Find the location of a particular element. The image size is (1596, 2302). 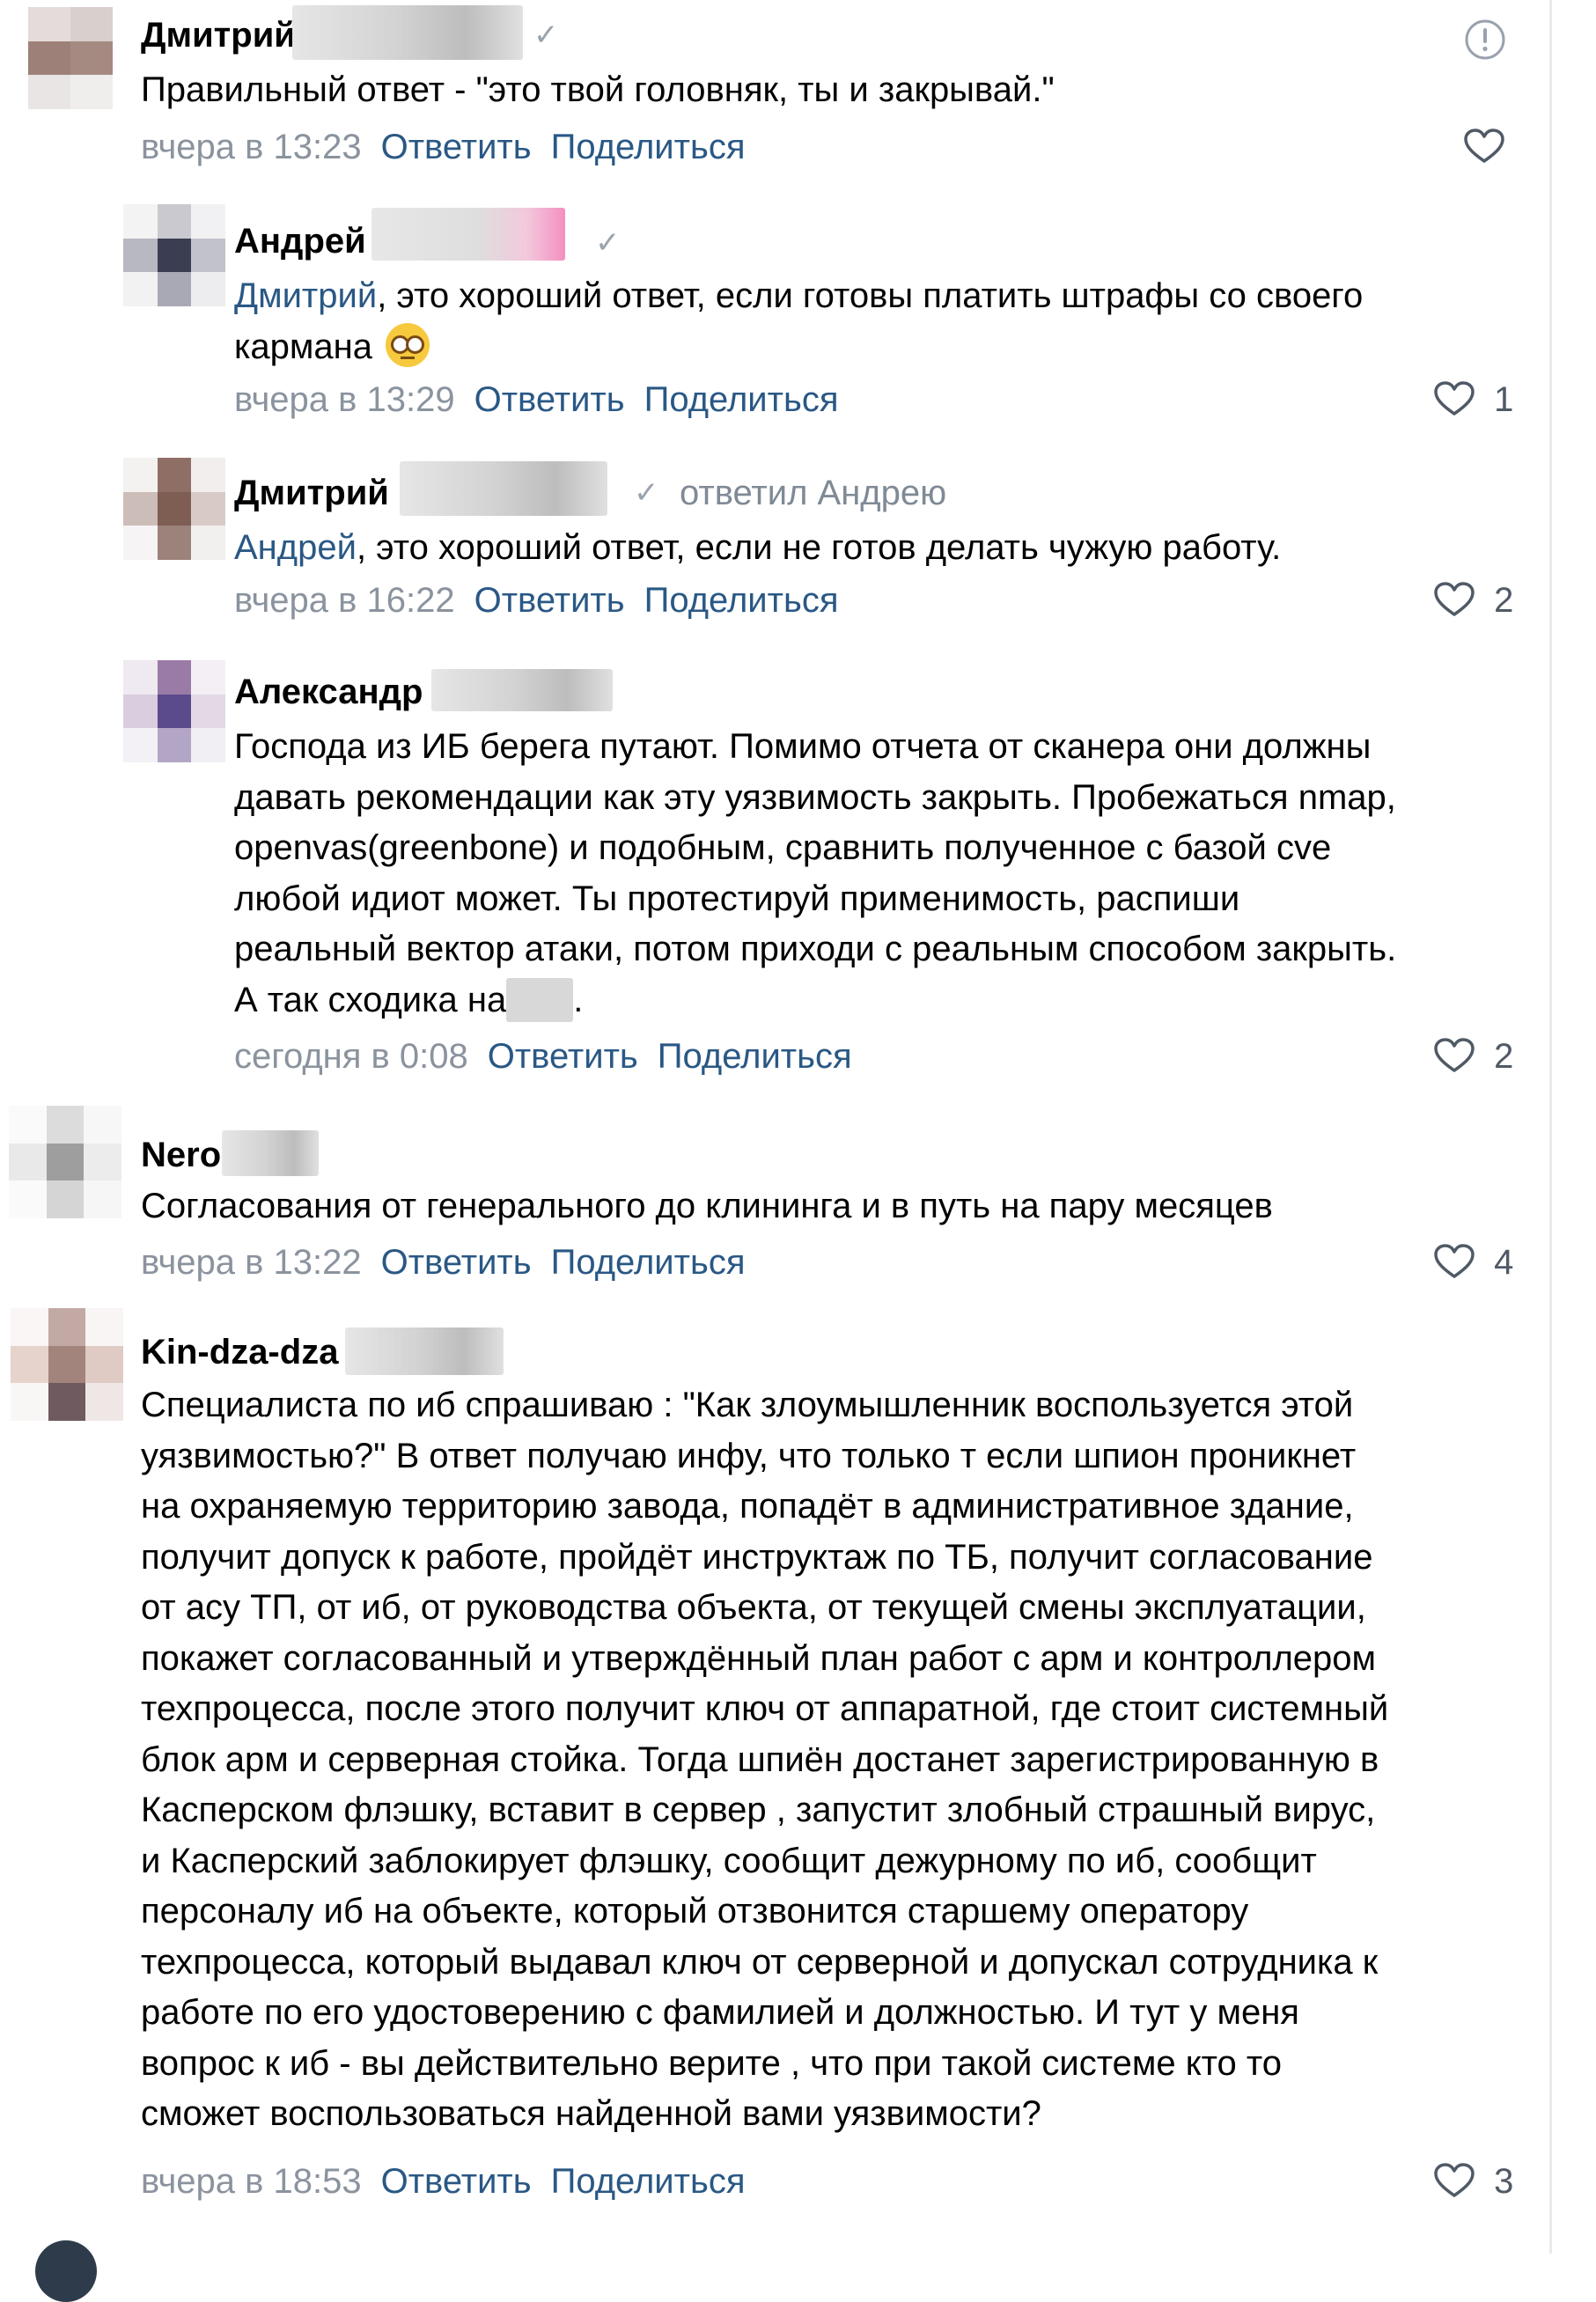

comment-time: вчера в 13:22 is located at coordinates (251, 1262).